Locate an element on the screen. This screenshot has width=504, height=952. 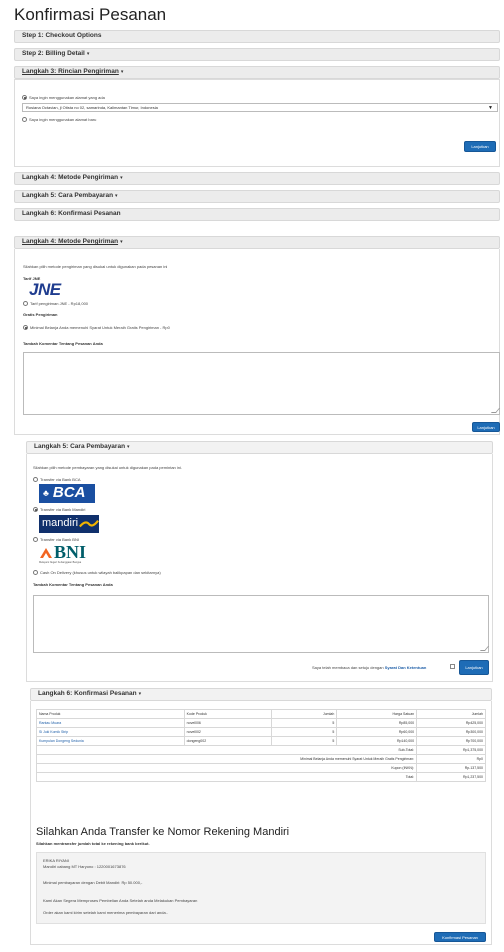
totals-row: Total: Rp1,237,500 is located at coordinates (260, 777).